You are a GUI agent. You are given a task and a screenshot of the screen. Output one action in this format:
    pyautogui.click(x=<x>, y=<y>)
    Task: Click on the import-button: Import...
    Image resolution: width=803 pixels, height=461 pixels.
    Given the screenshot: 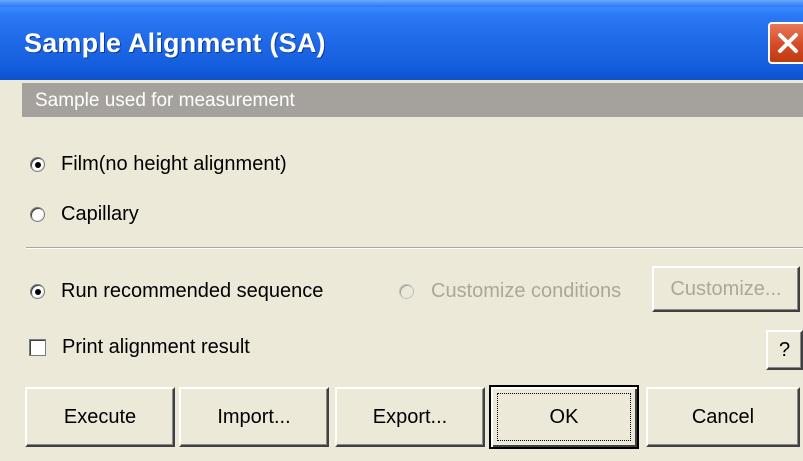 What is the action you would take?
    pyautogui.click(x=254, y=417)
    